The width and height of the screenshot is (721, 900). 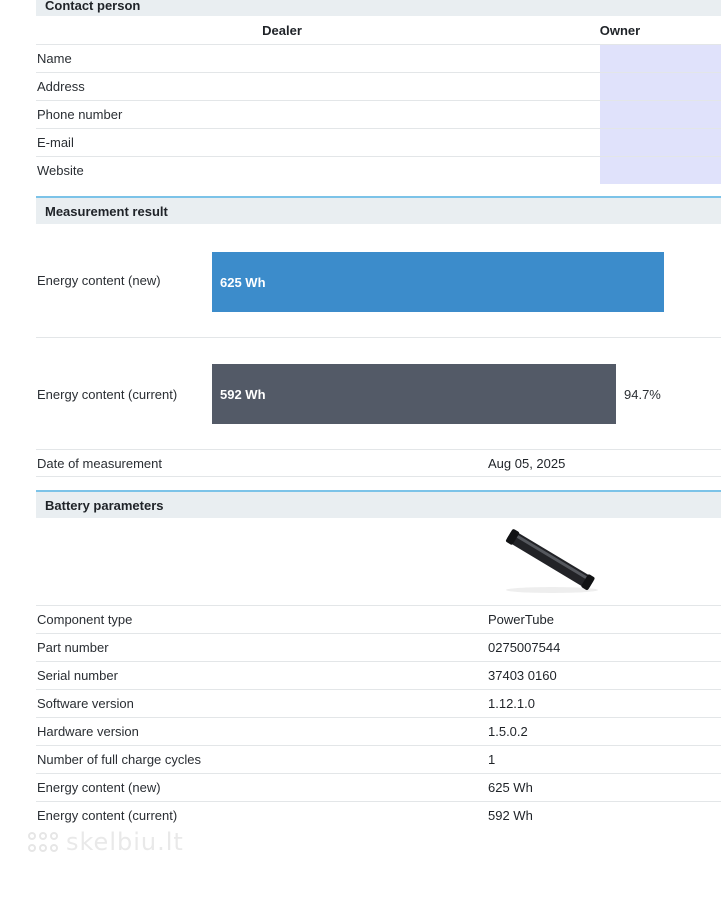 I want to click on energy-new-value: 625 Wh, so click(x=243, y=282).